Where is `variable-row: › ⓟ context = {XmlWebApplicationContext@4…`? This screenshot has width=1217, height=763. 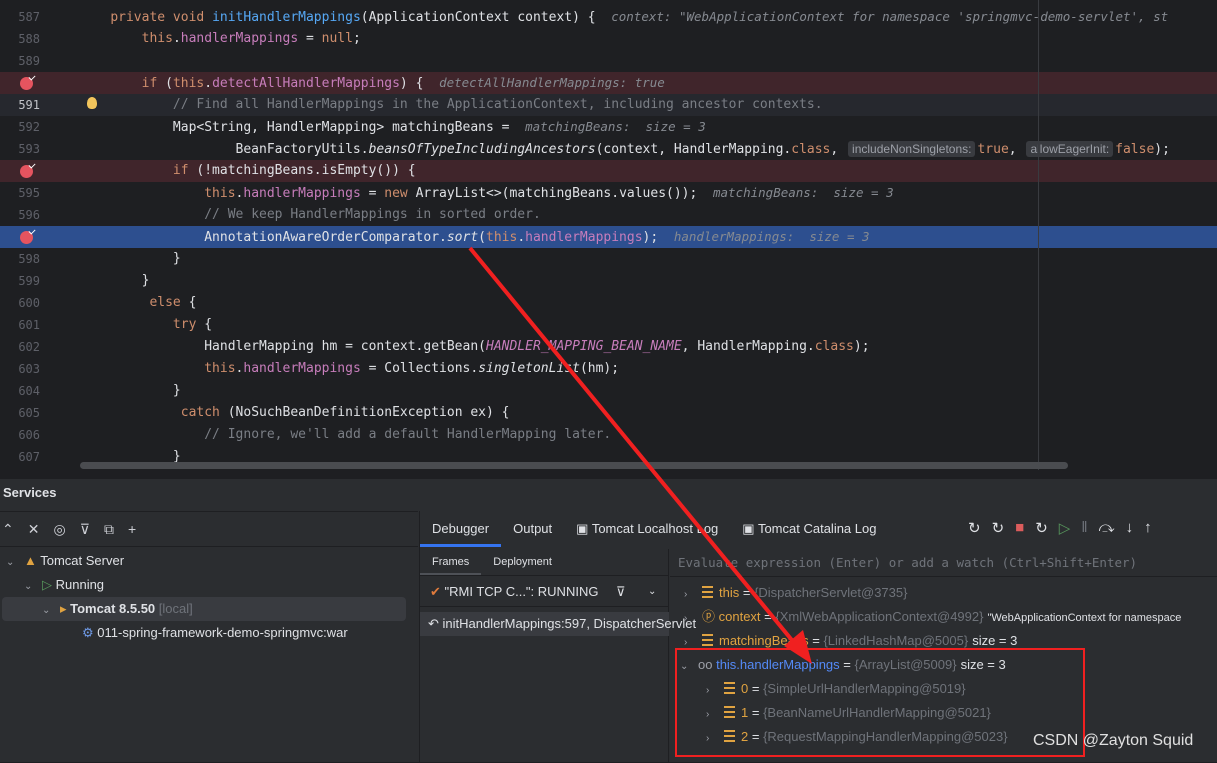 variable-row: › ⓟ context = {XmlWebApplicationContext@4… is located at coordinates (932, 617).